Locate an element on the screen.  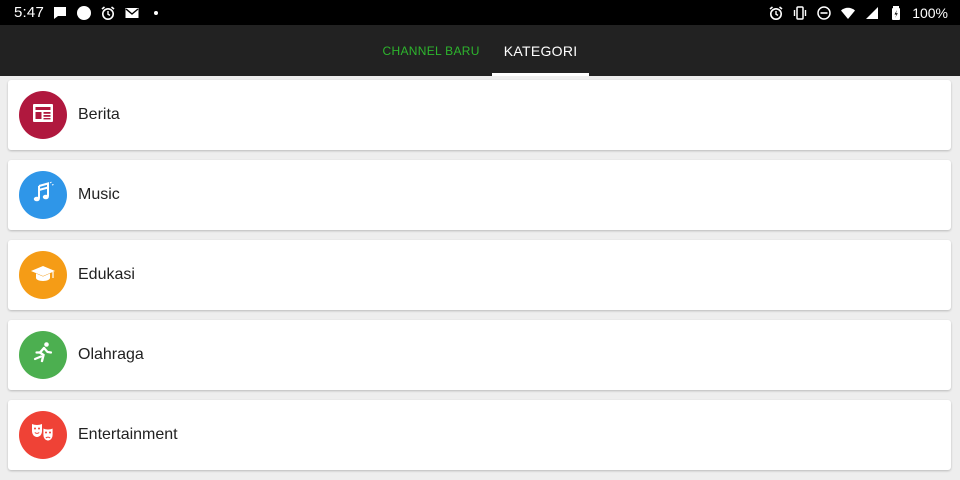
status-time: 5:47 is located at coordinates (29, 12).